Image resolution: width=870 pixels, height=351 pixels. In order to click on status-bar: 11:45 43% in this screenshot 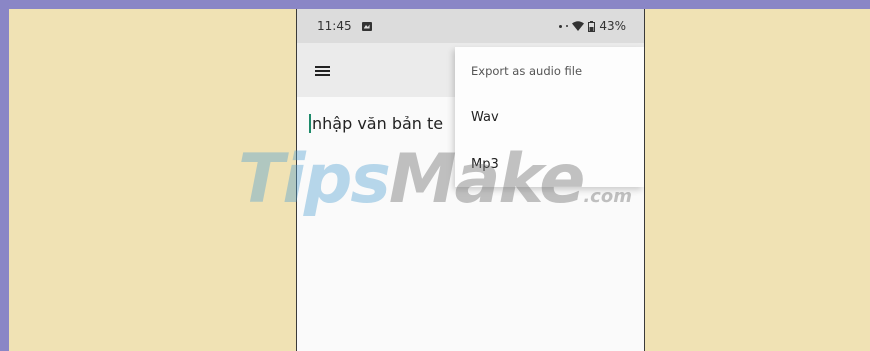, I will do `click(470, 26)`.